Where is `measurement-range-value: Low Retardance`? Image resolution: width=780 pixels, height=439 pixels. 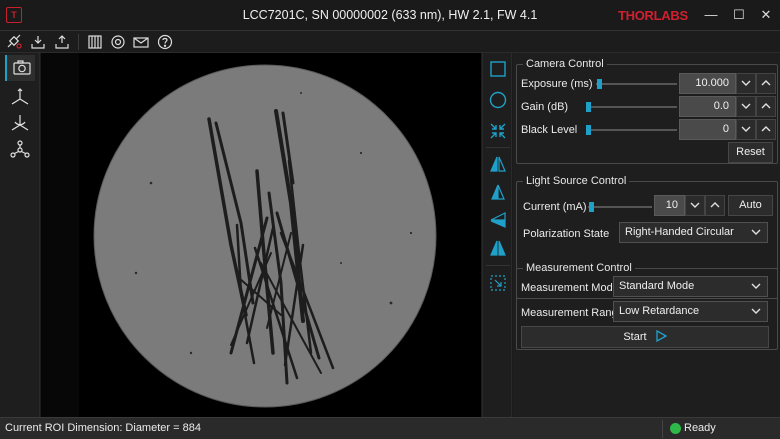
measurement-range-value: Low Retardance is located at coordinates (659, 311).